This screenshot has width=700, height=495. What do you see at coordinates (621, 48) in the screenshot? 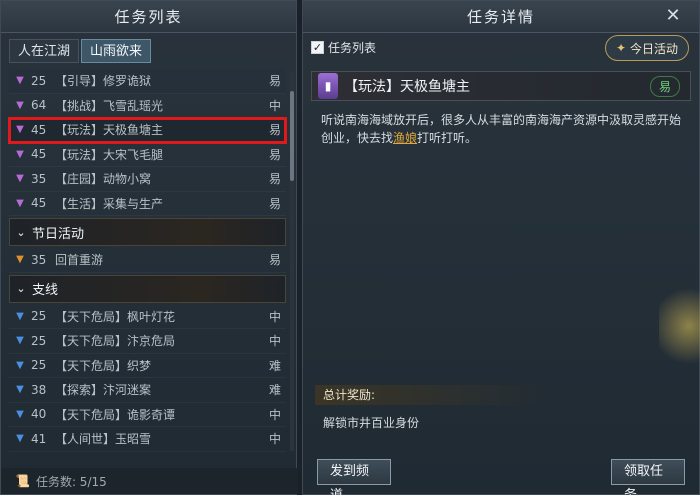
I see `compass-icon: ✦` at bounding box center [621, 48].